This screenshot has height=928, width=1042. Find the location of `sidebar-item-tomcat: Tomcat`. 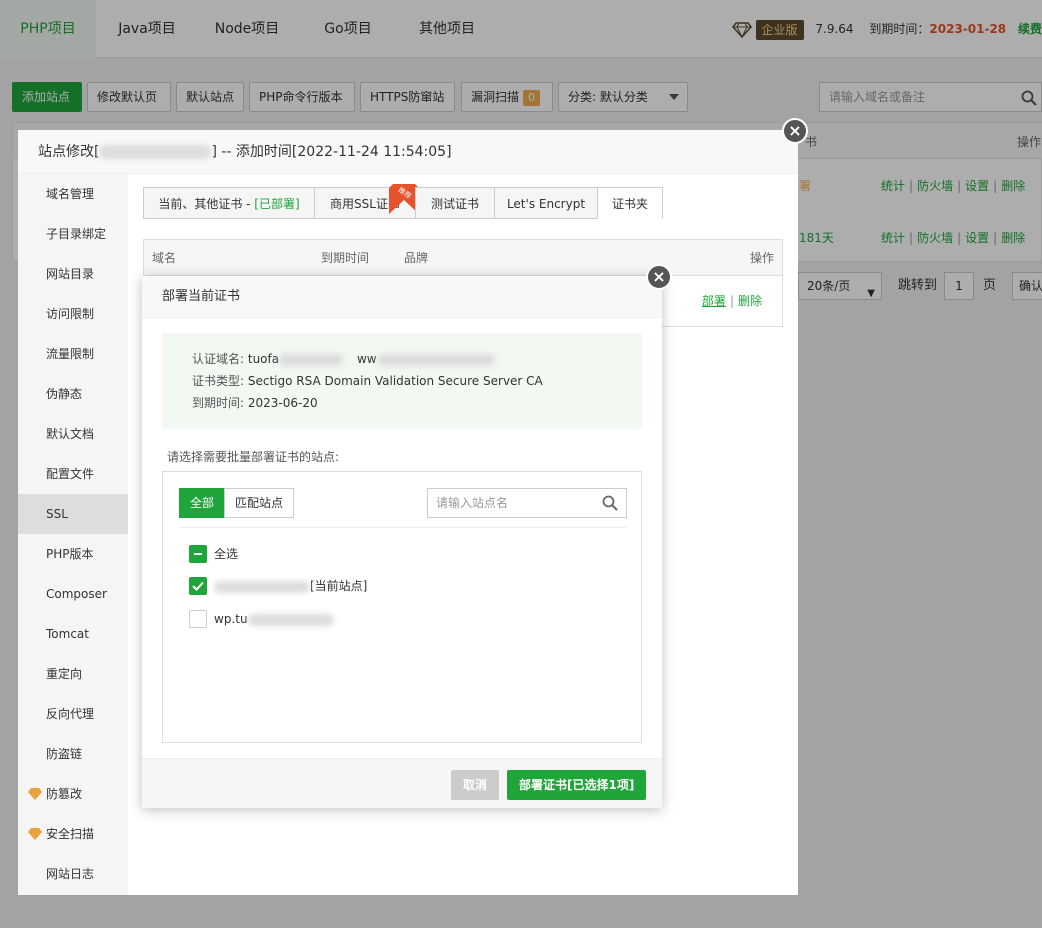

sidebar-item-tomcat: Tomcat is located at coordinates (73, 634).